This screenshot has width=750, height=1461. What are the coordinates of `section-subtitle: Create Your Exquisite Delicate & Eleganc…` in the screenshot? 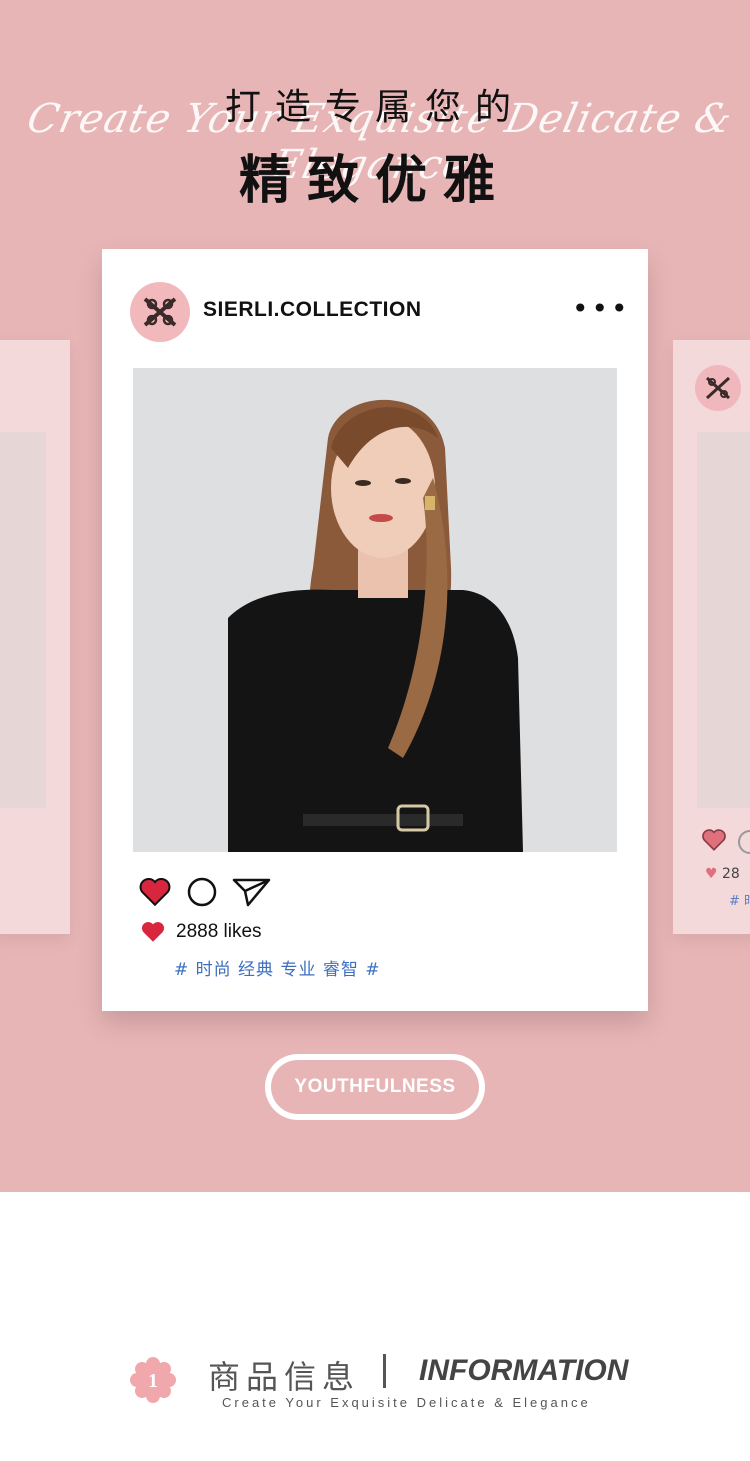 It's located at (406, 1402).